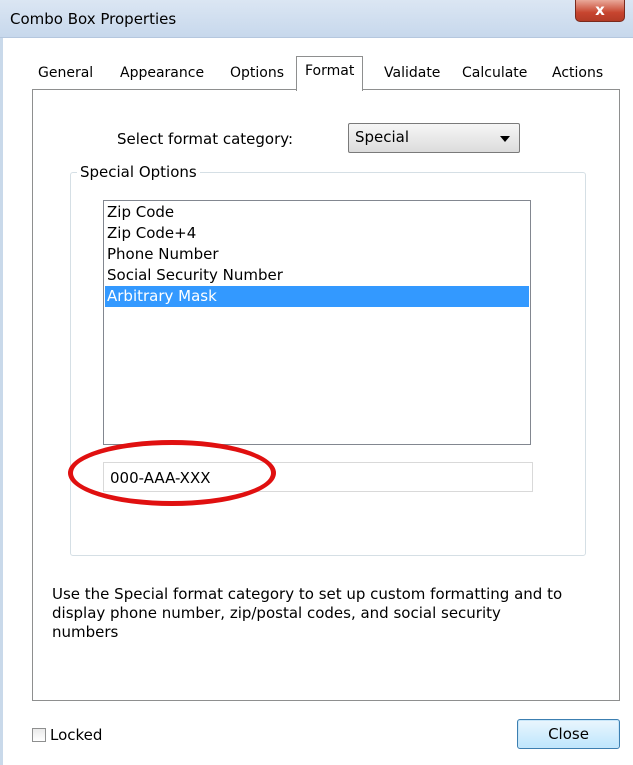 Image resolution: width=633 pixels, height=765 pixels. What do you see at coordinates (382, 137) in the screenshot?
I see `format-category-value: Special` at bounding box center [382, 137].